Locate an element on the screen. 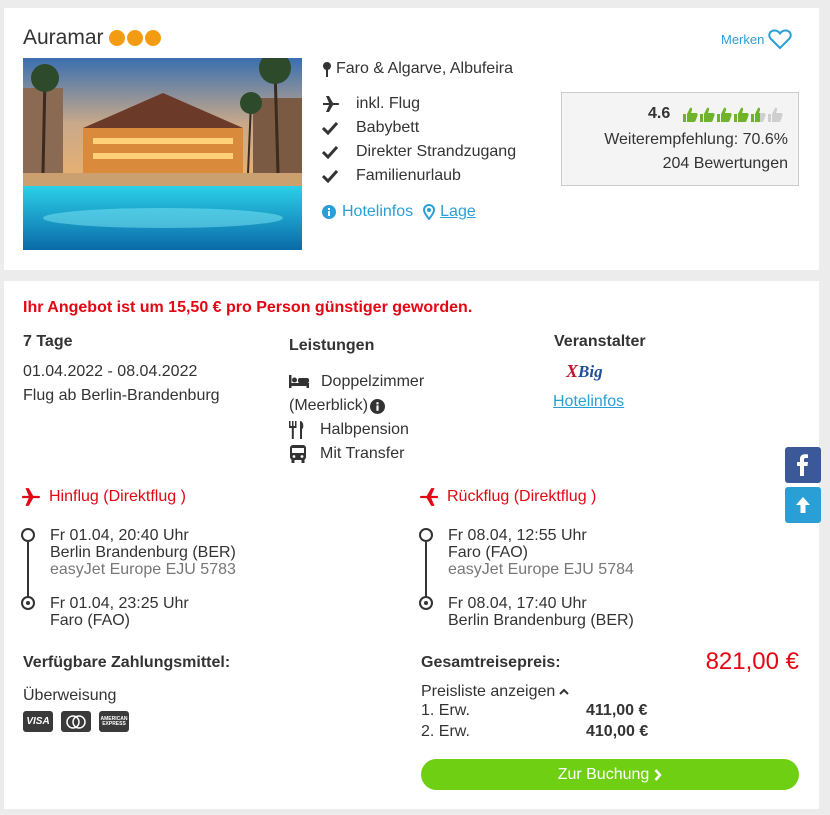 This screenshot has width=830, height=815. operator-logo: XBig is located at coordinates (584, 371).